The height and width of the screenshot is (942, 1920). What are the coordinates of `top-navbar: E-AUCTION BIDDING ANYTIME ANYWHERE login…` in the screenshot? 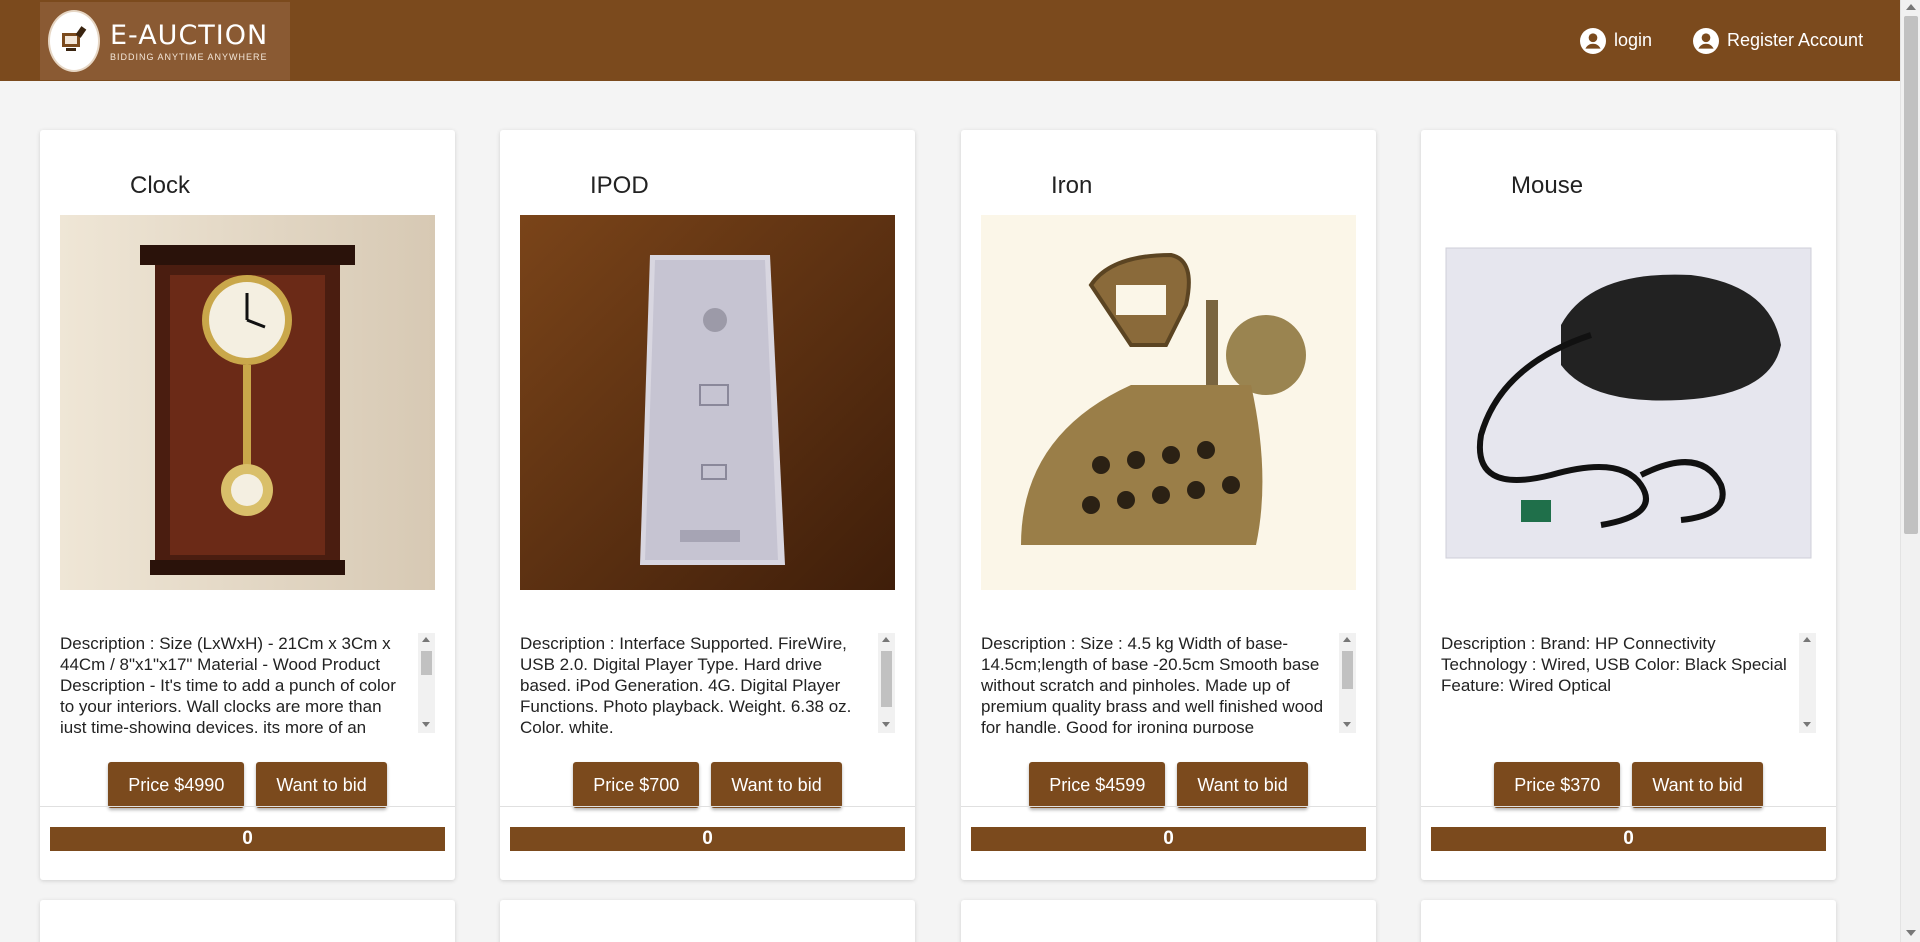 It's located at (950, 40).